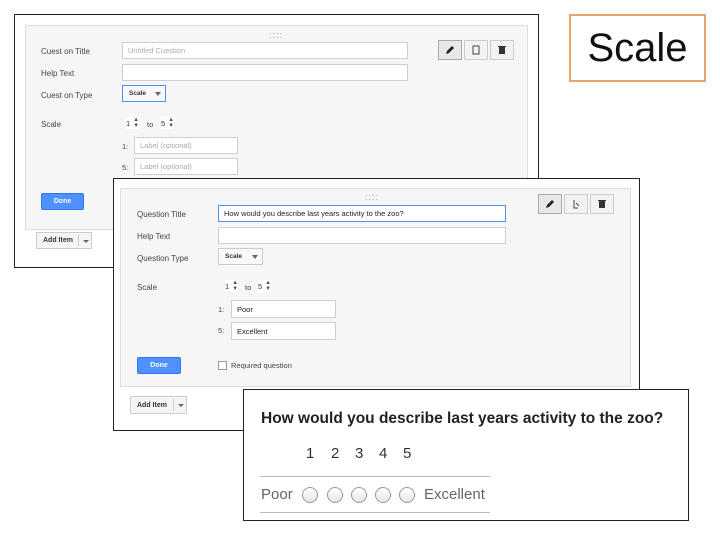  I want to click on question-title-input: Untitled Cuestion, so click(265, 50).